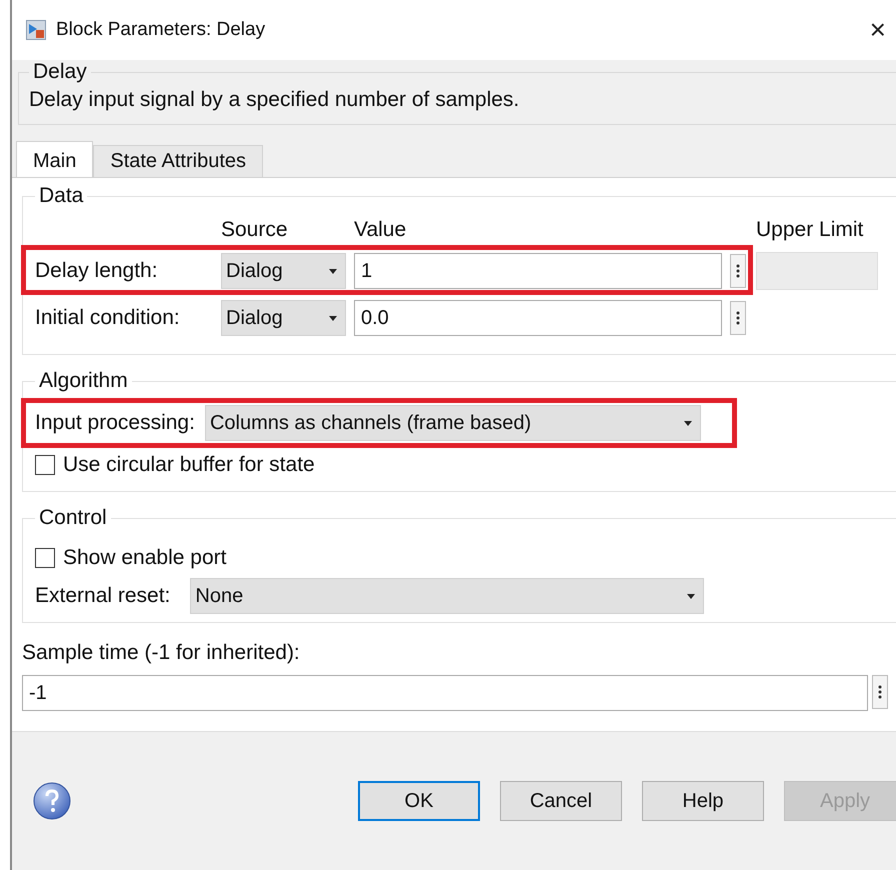  Describe the element at coordinates (161, 653) in the screenshot. I see `parameter-label: Sample time (-1 for inherited):` at that location.